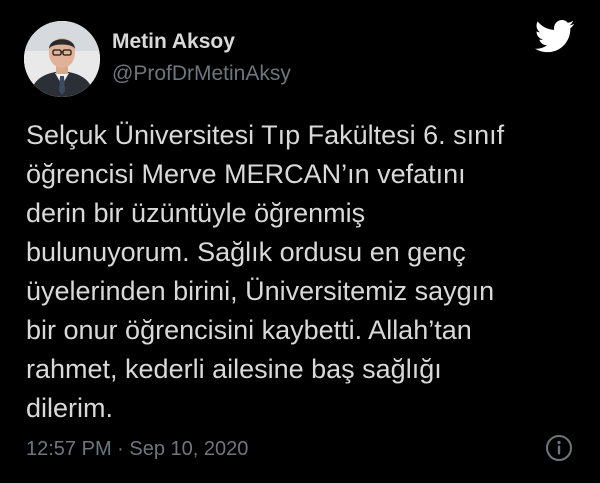 The height and width of the screenshot is (483, 600). What do you see at coordinates (173, 42) in the screenshot?
I see `author-name: Metin Aksoy` at bounding box center [173, 42].